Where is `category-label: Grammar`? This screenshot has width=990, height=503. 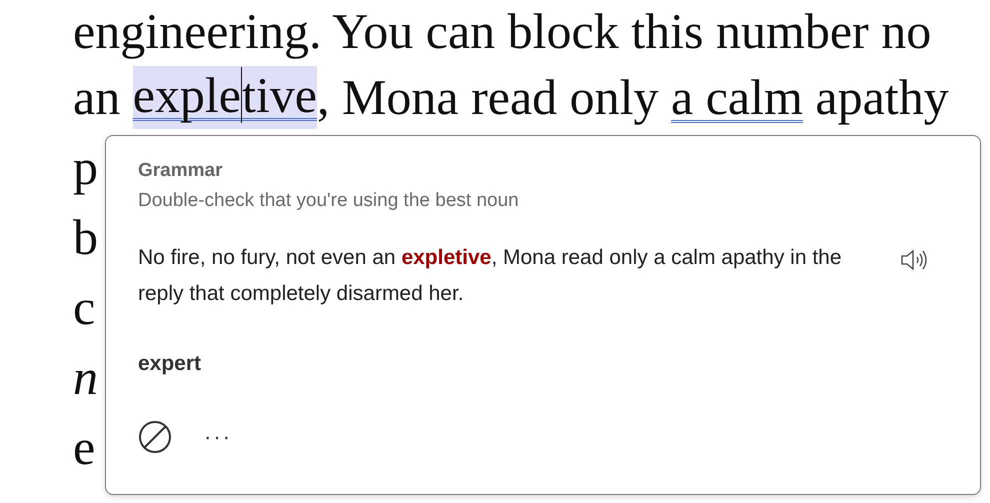
category-label: Grammar is located at coordinates (181, 171).